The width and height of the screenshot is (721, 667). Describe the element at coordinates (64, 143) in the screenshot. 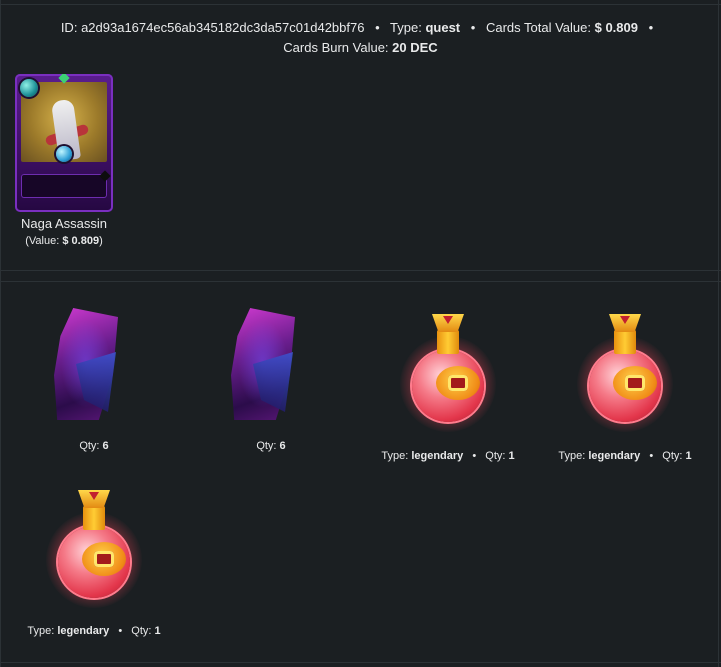

I see `card-image` at that location.